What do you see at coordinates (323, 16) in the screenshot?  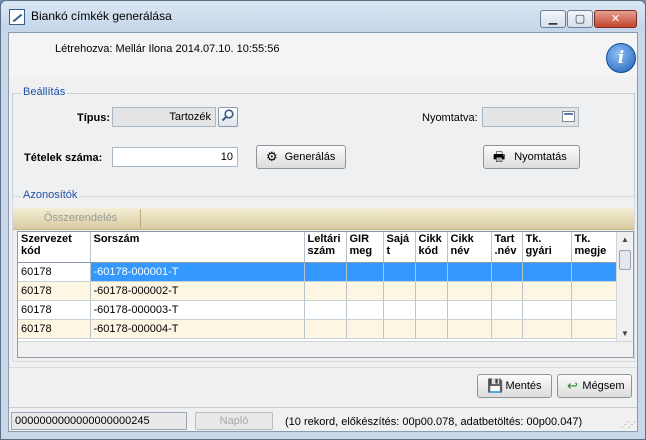 I see `title-bar: Biankó címkék generálása ▁ ▢ ✕` at bounding box center [323, 16].